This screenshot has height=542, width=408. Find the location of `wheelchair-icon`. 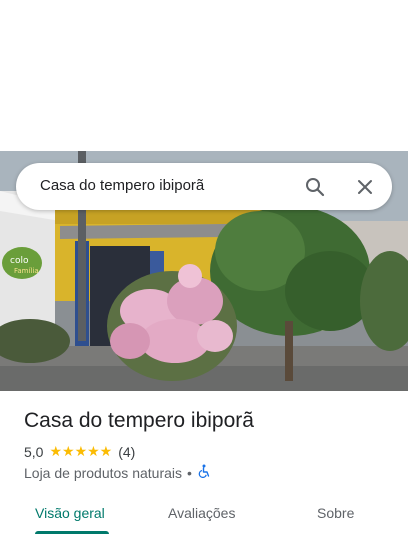

wheelchair-icon is located at coordinates (204, 472).